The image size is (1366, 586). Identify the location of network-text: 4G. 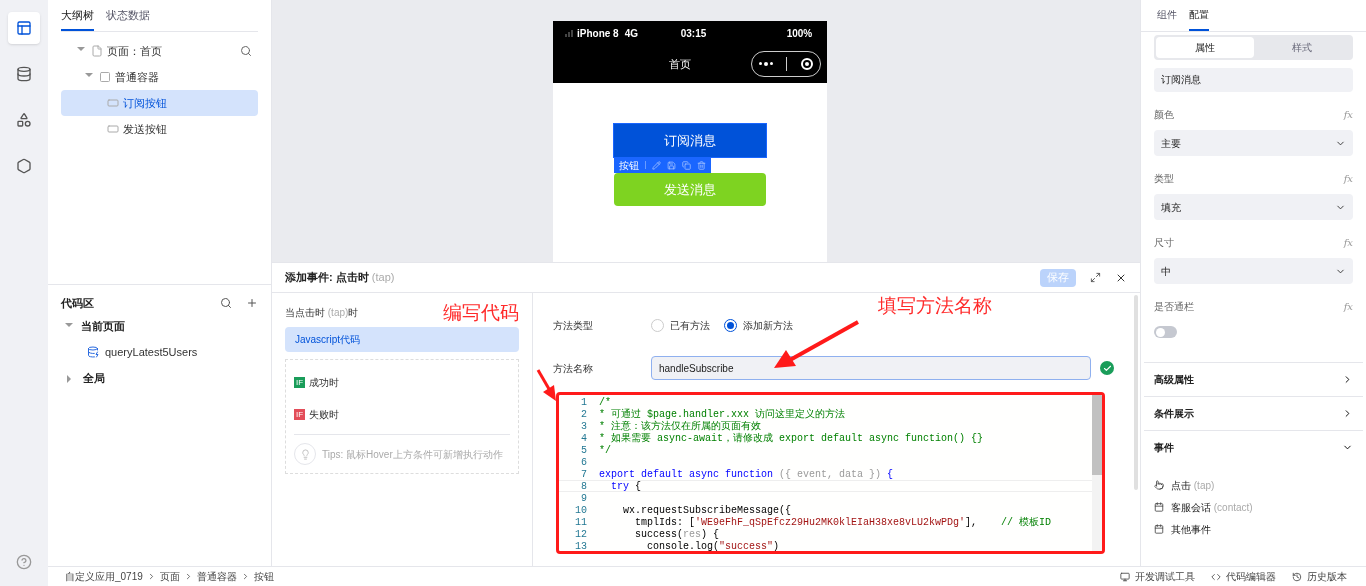
(632, 33).